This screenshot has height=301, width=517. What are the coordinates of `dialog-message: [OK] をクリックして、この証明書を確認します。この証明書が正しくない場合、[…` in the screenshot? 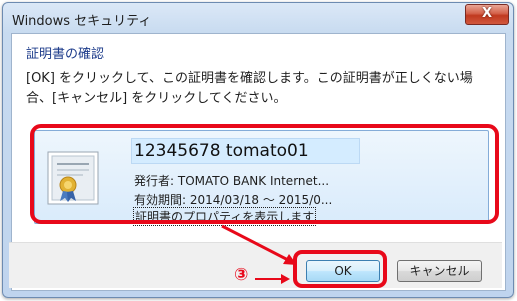 It's located at (249, 88).